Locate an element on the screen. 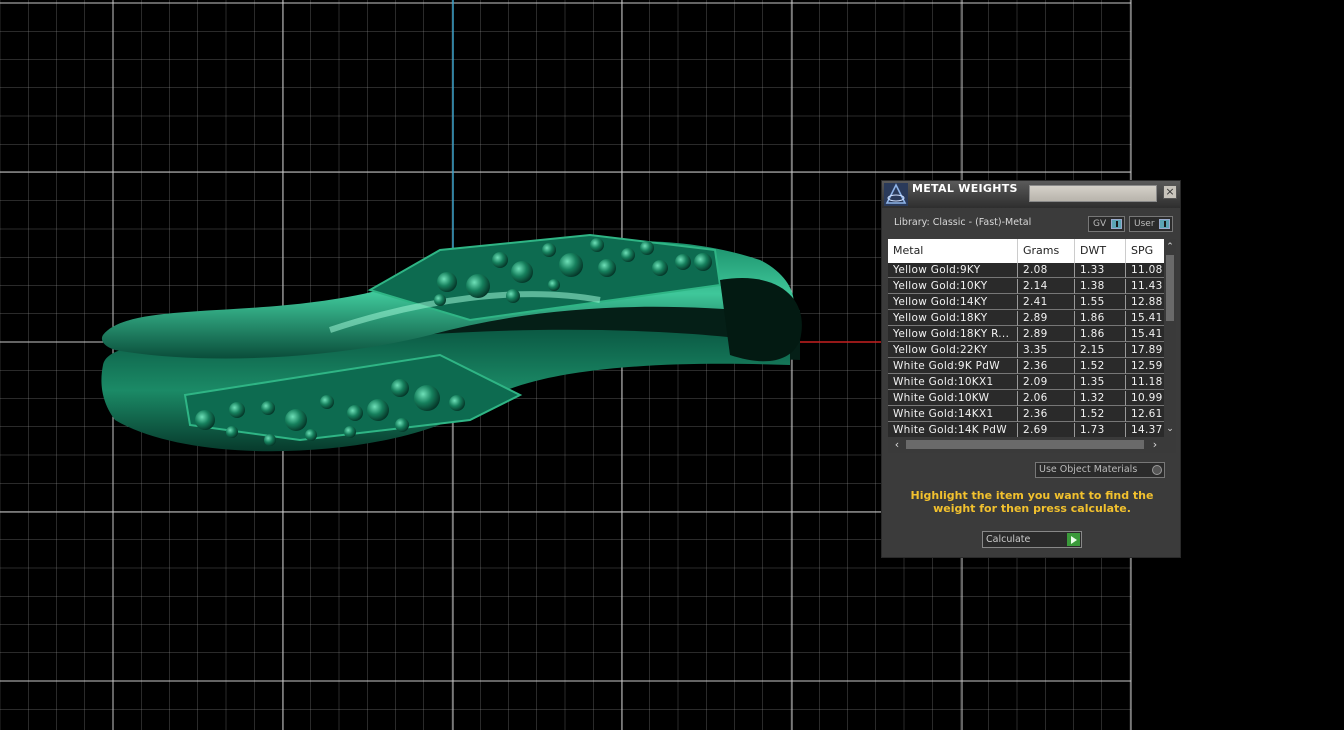 This screenshot has width=1344, height=730. table-row: White Gold:10KW 2.06 1.32 10.99 is located at coordinates (1026, 399).